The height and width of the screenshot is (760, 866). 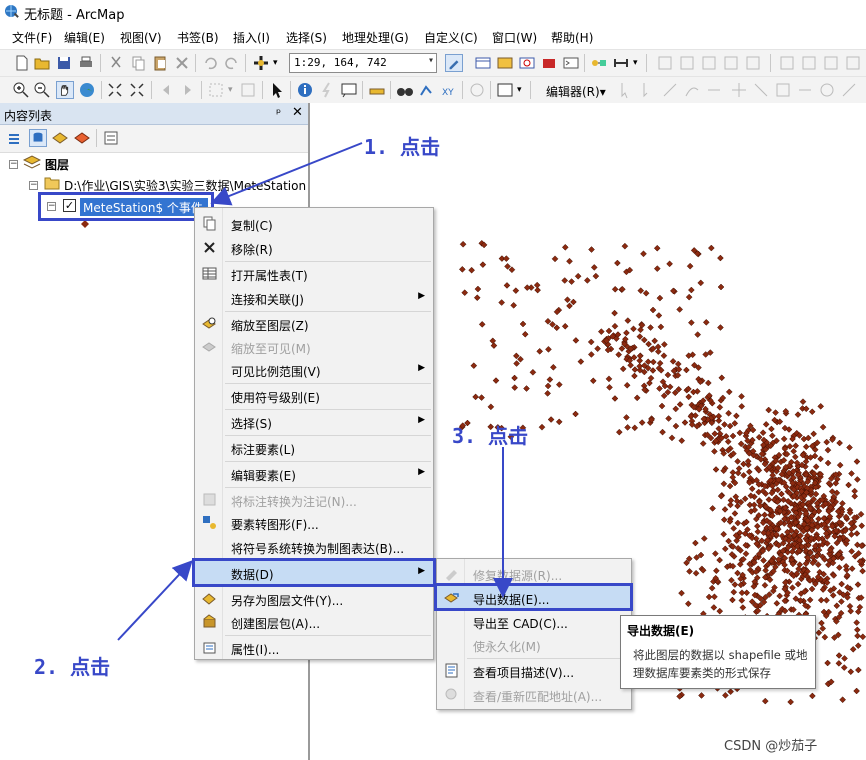 I want to click on step2-arrow, so click(x=155, y=600).